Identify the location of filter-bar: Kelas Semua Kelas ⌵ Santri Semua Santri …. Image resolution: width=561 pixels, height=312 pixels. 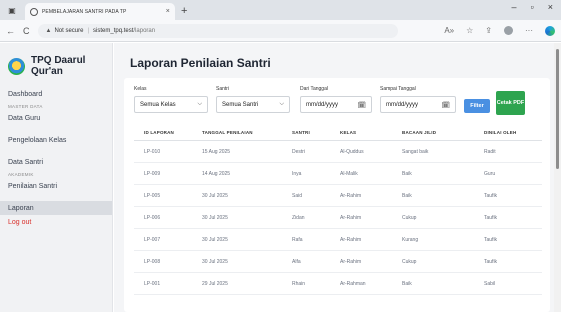
(339, 101).